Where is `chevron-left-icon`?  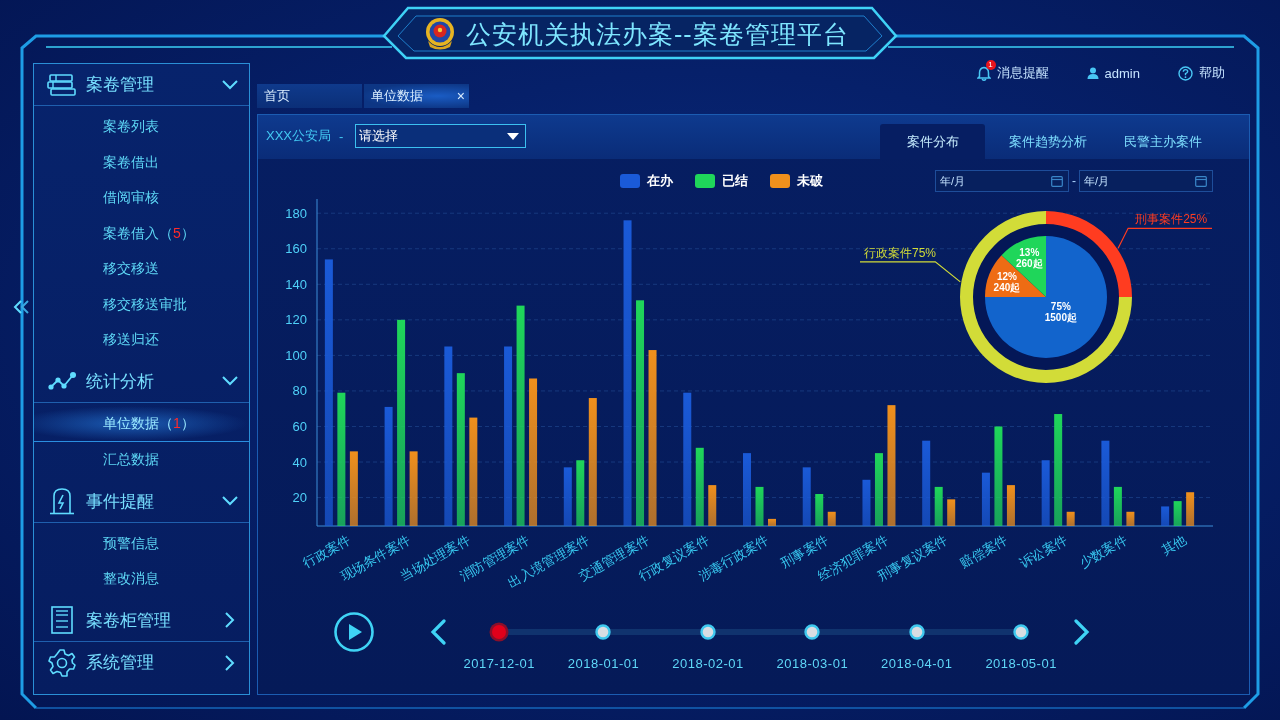
chevron-left-icon is located at coordinates (438, 632).